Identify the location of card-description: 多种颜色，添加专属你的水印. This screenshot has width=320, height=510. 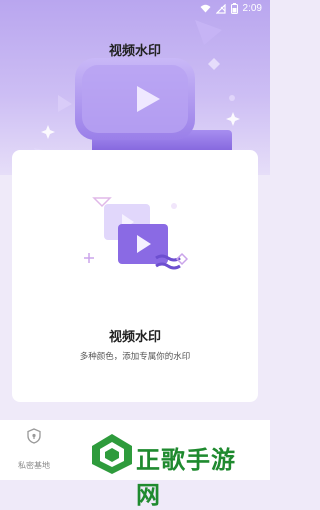
(135, 356).